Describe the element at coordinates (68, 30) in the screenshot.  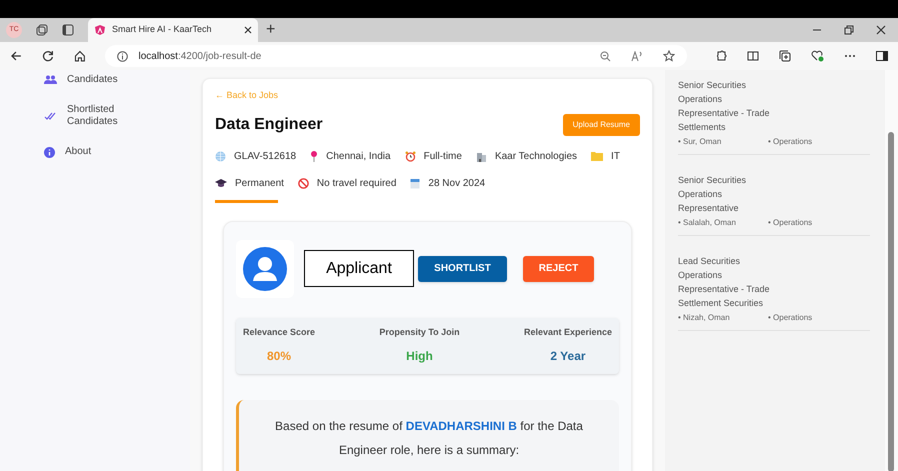
I see `tab-actions-icon` at that location.